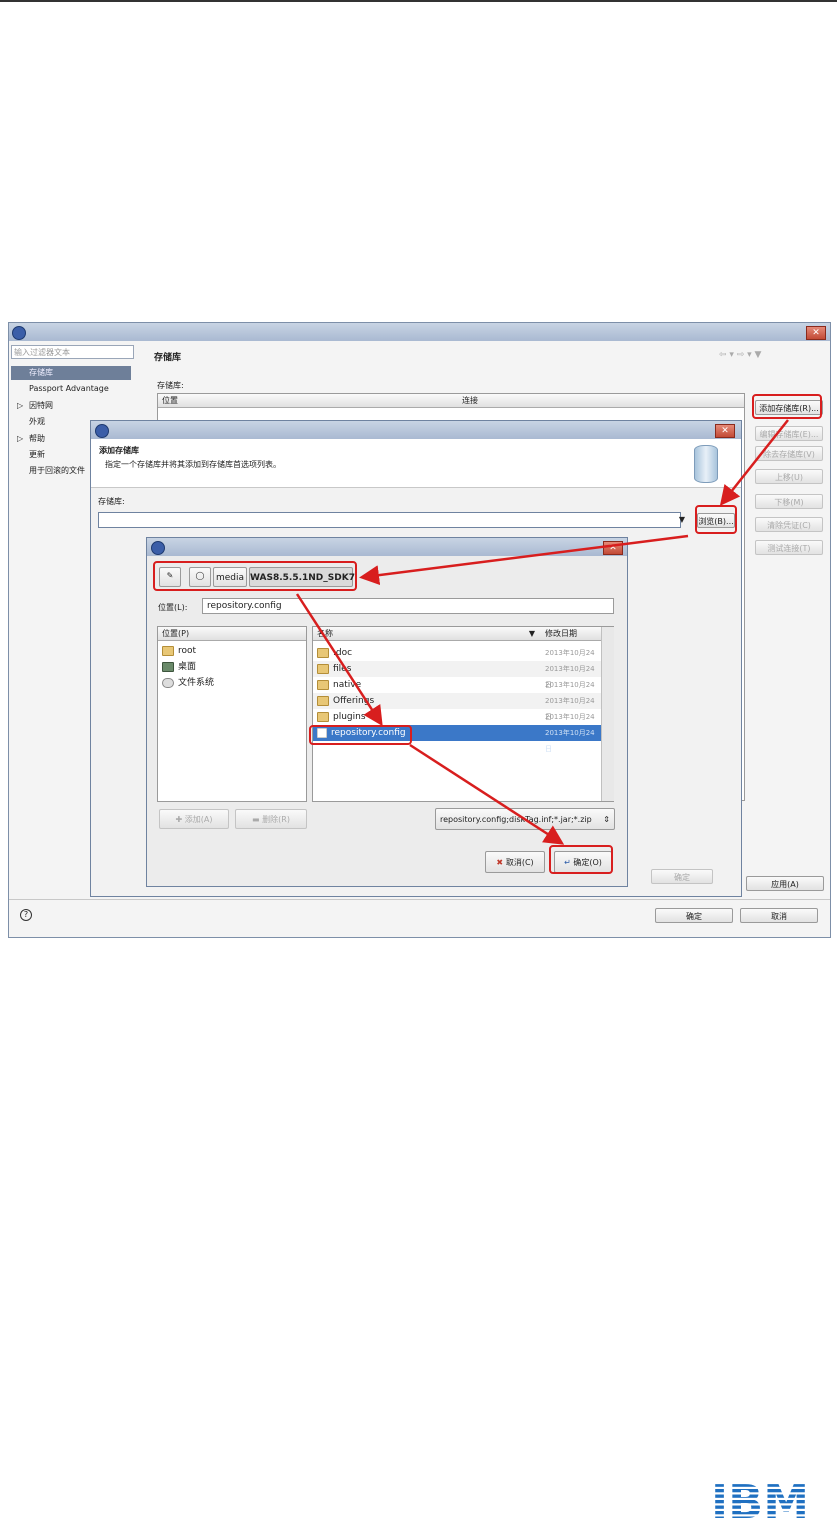 The height and width of the screenshot is (1526, 837). Describe the element at coordinates (387, 547) in the screenshot. I see `file-dialog-titlebar: ✕` at that location.